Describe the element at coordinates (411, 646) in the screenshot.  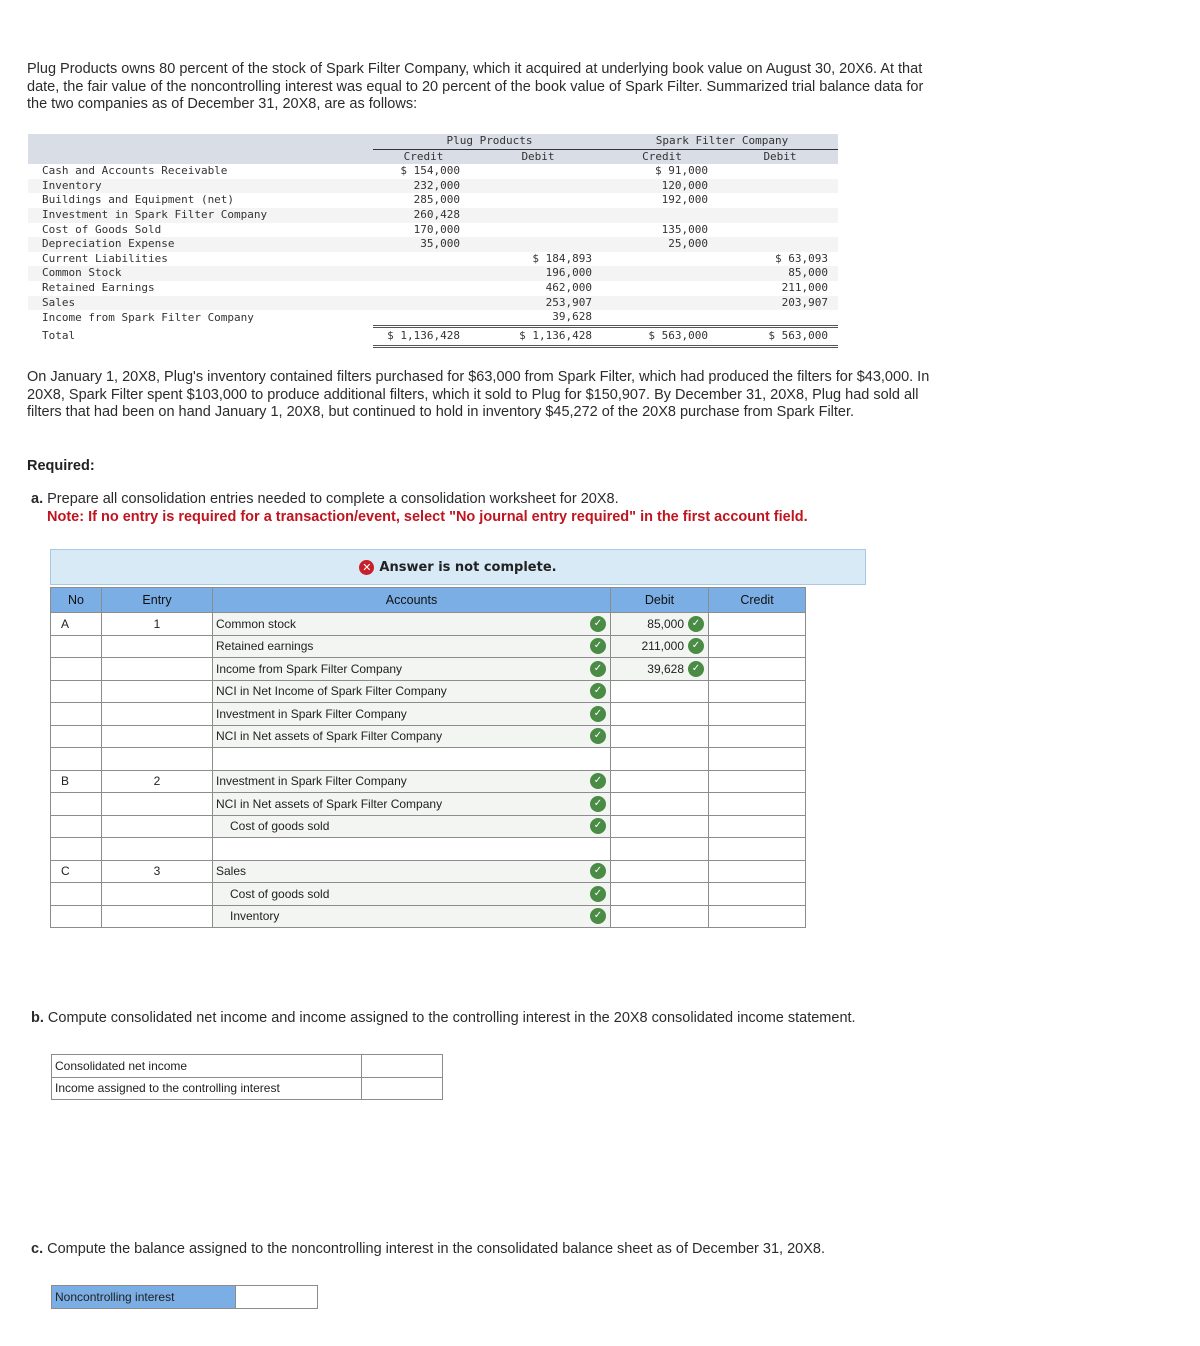
I see `account-field: Retained earnings ✓` at that location.